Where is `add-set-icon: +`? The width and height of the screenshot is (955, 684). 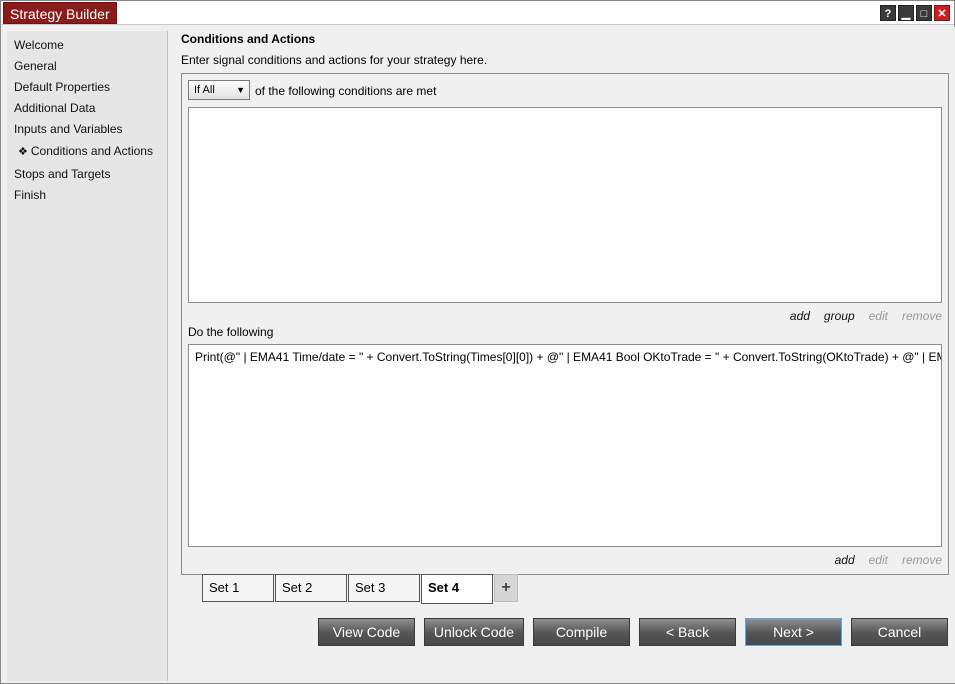 add-set-icon: + is located at coordinates (506, 588).